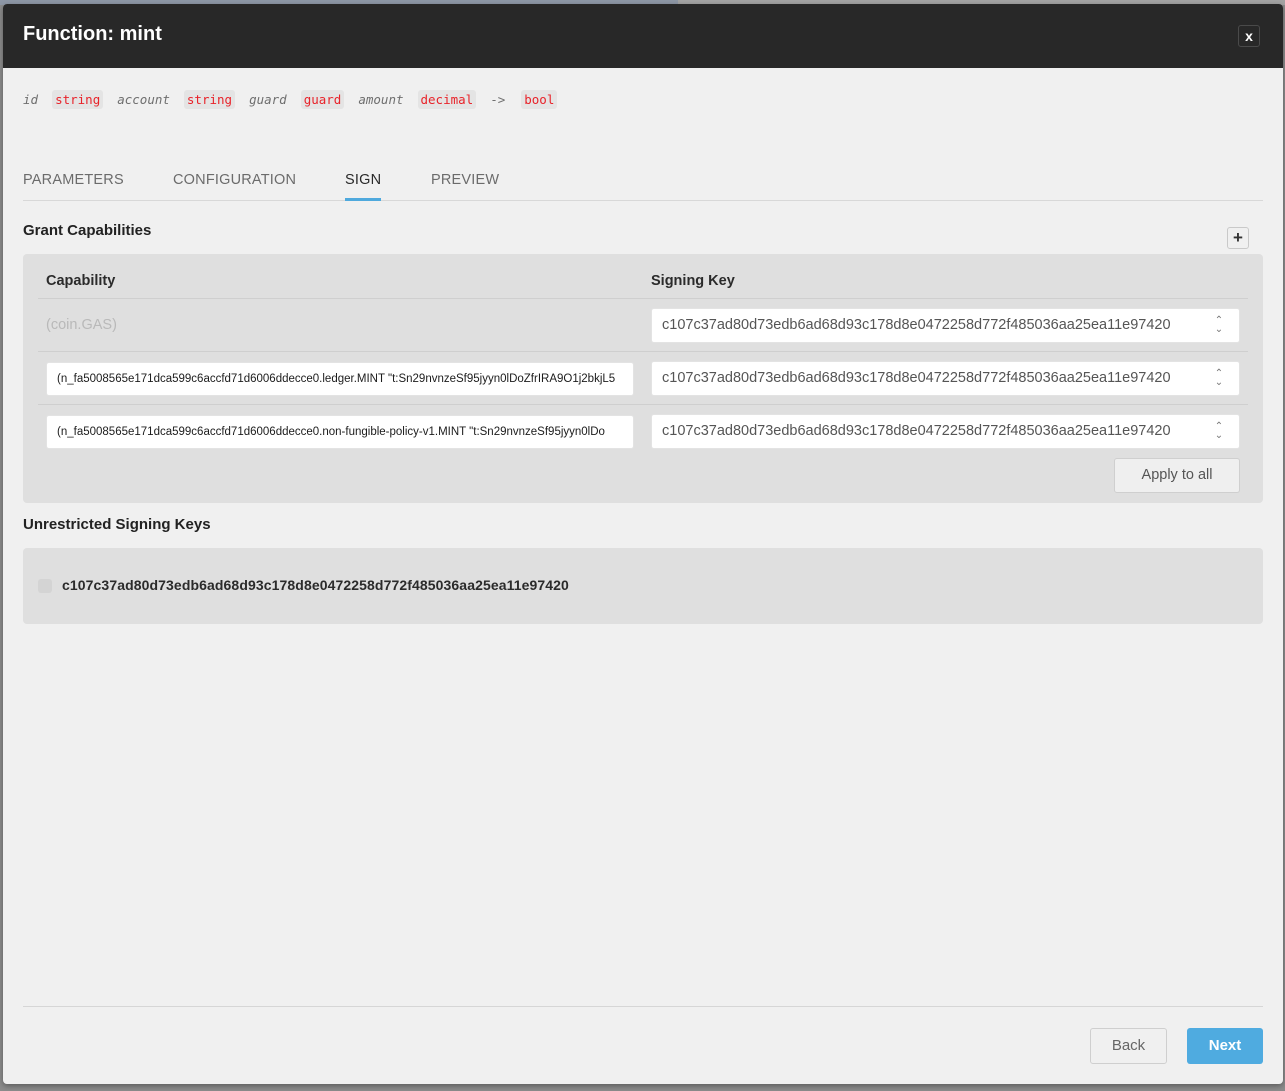 Image resolution: width=1285 pixels, height=1091 pixels. Describe the element at coordinates (643, 184) in the screenshot. I see `tab-bar: PARAMETERS CONFIGURATION SIGN PREVIEW` at that location.